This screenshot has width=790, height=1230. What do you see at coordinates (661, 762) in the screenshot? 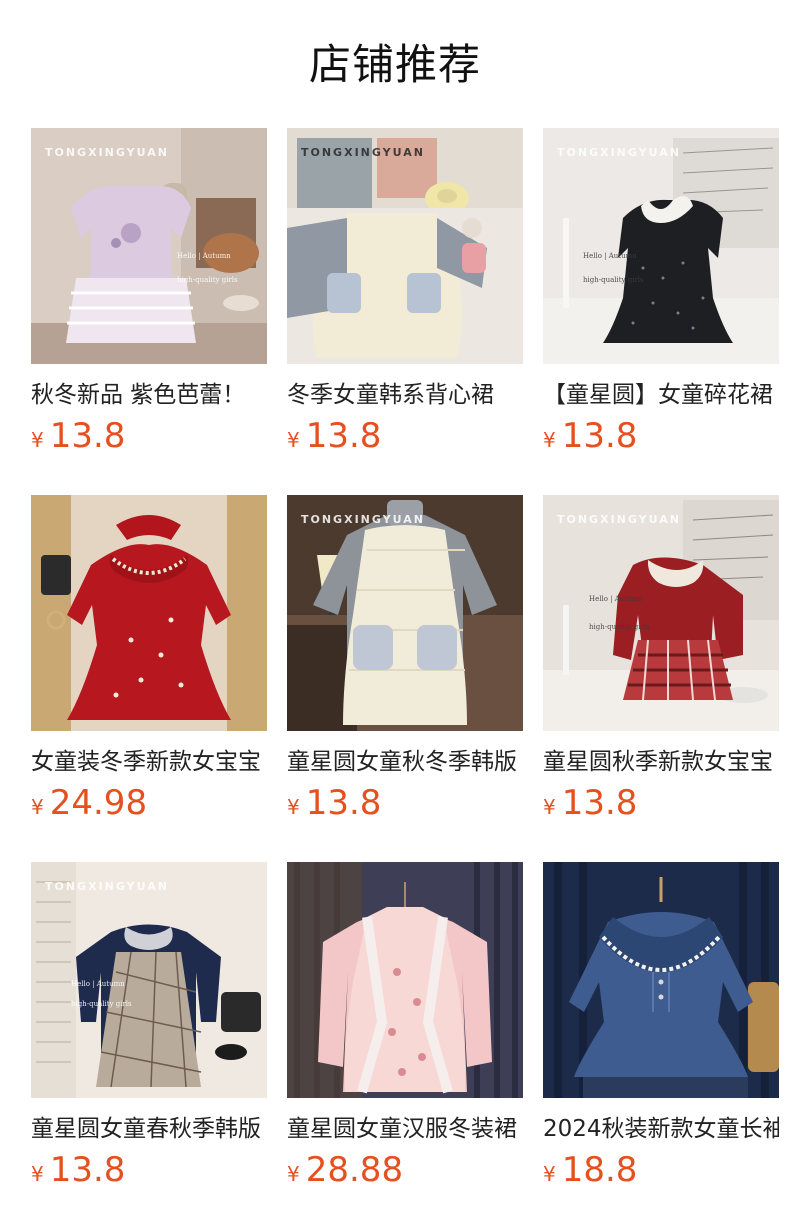
I see `product-name: 童星圆秋季新款女宝宝` at bounding box center [661, 762].